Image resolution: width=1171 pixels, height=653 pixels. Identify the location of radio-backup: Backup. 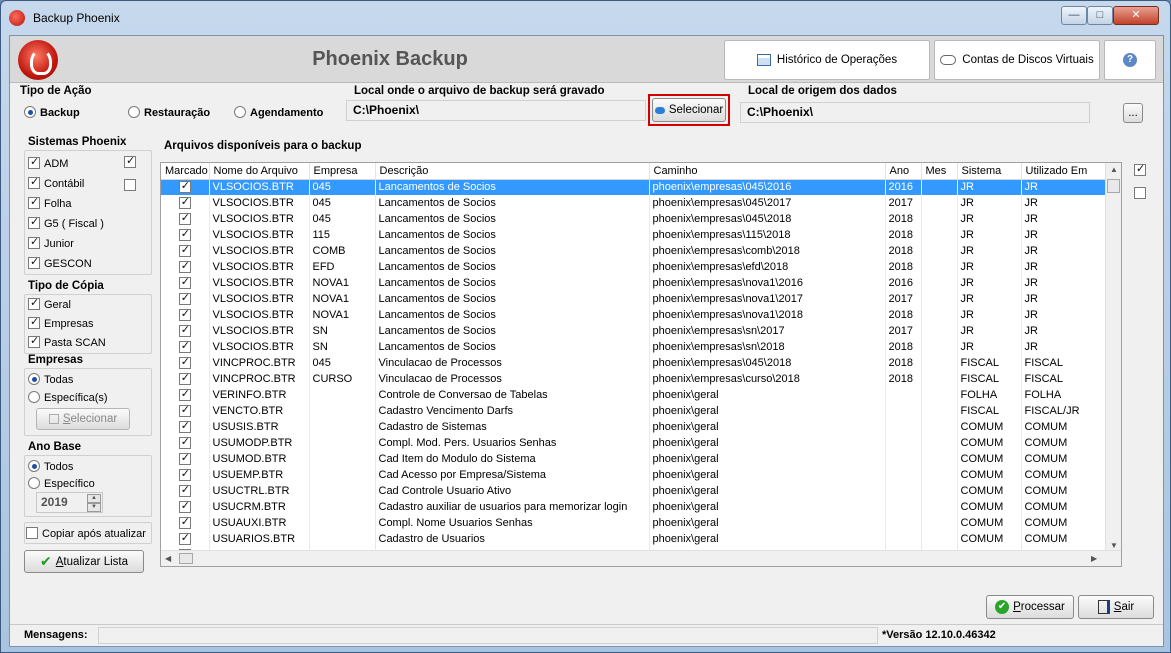
(52, 112).